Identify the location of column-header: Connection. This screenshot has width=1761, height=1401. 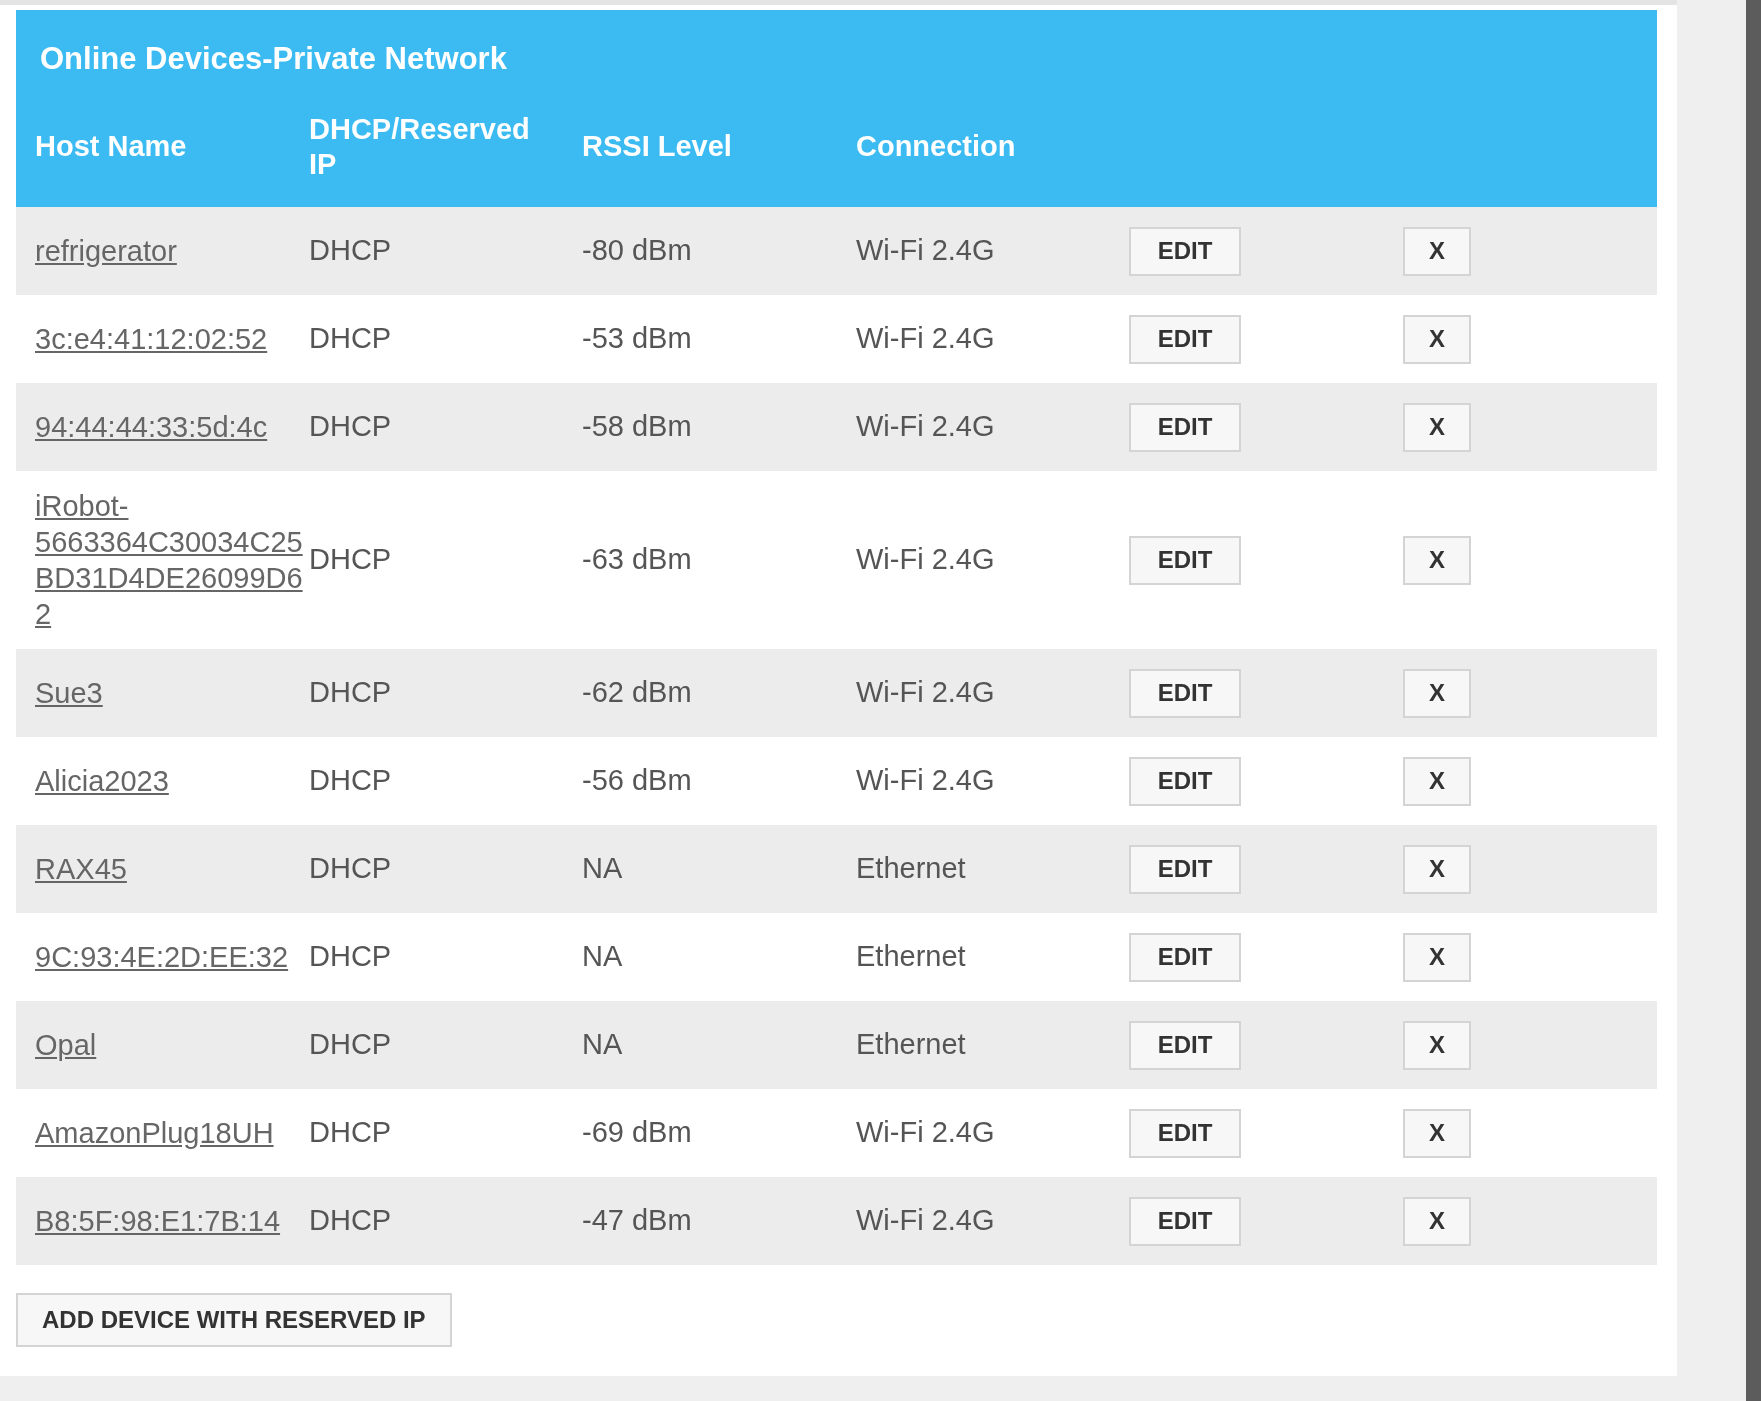
(936, 146).